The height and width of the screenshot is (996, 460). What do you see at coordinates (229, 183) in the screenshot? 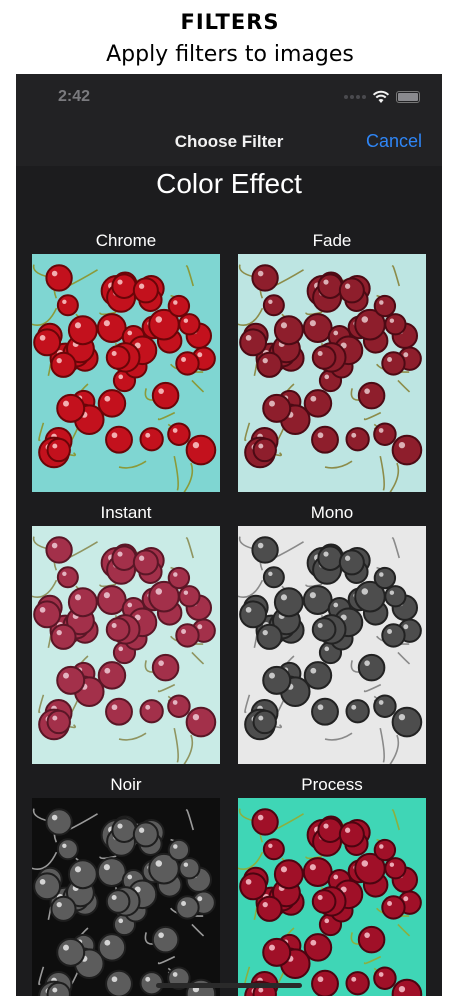
I see `section-title: Color Effect` at bounding box center [229, 183].